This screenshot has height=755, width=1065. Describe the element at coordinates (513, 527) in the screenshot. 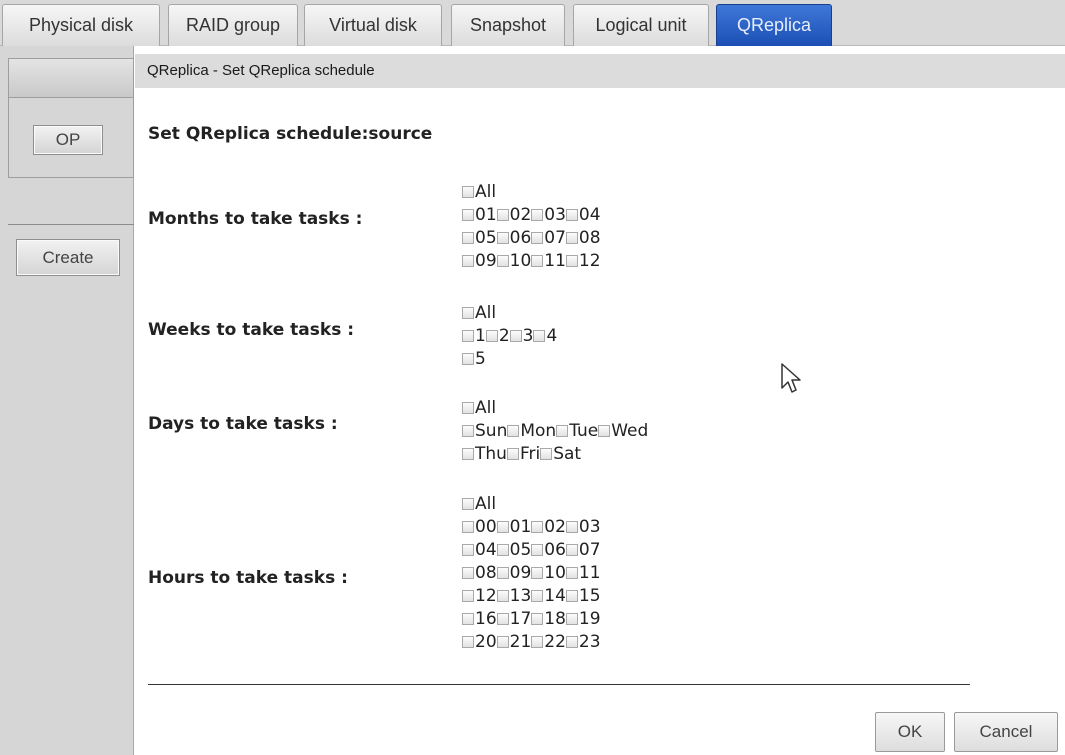

I see `hours-option-01: 01` at that location.